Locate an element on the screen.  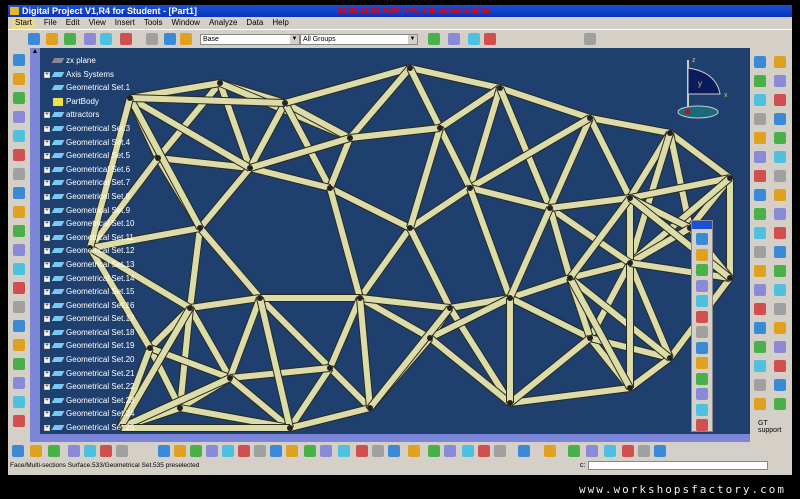
tree-item: PartBody is located at coordinates (88, 102).